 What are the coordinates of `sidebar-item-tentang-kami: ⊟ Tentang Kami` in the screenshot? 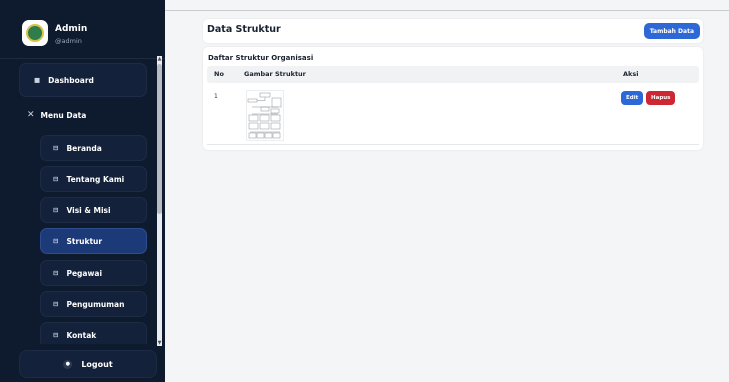 It's located at (93, 179).